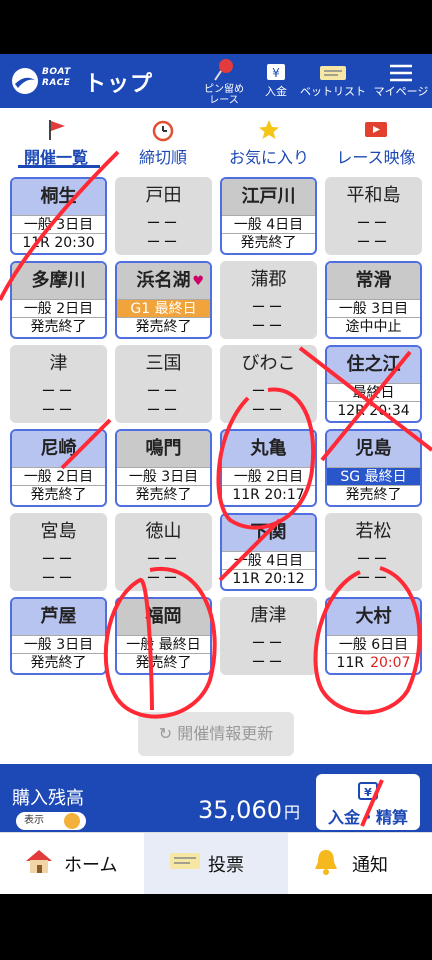  I want to click on venue-card: 桐生 一般 3日目 11R 20:30, so click(58, 216).